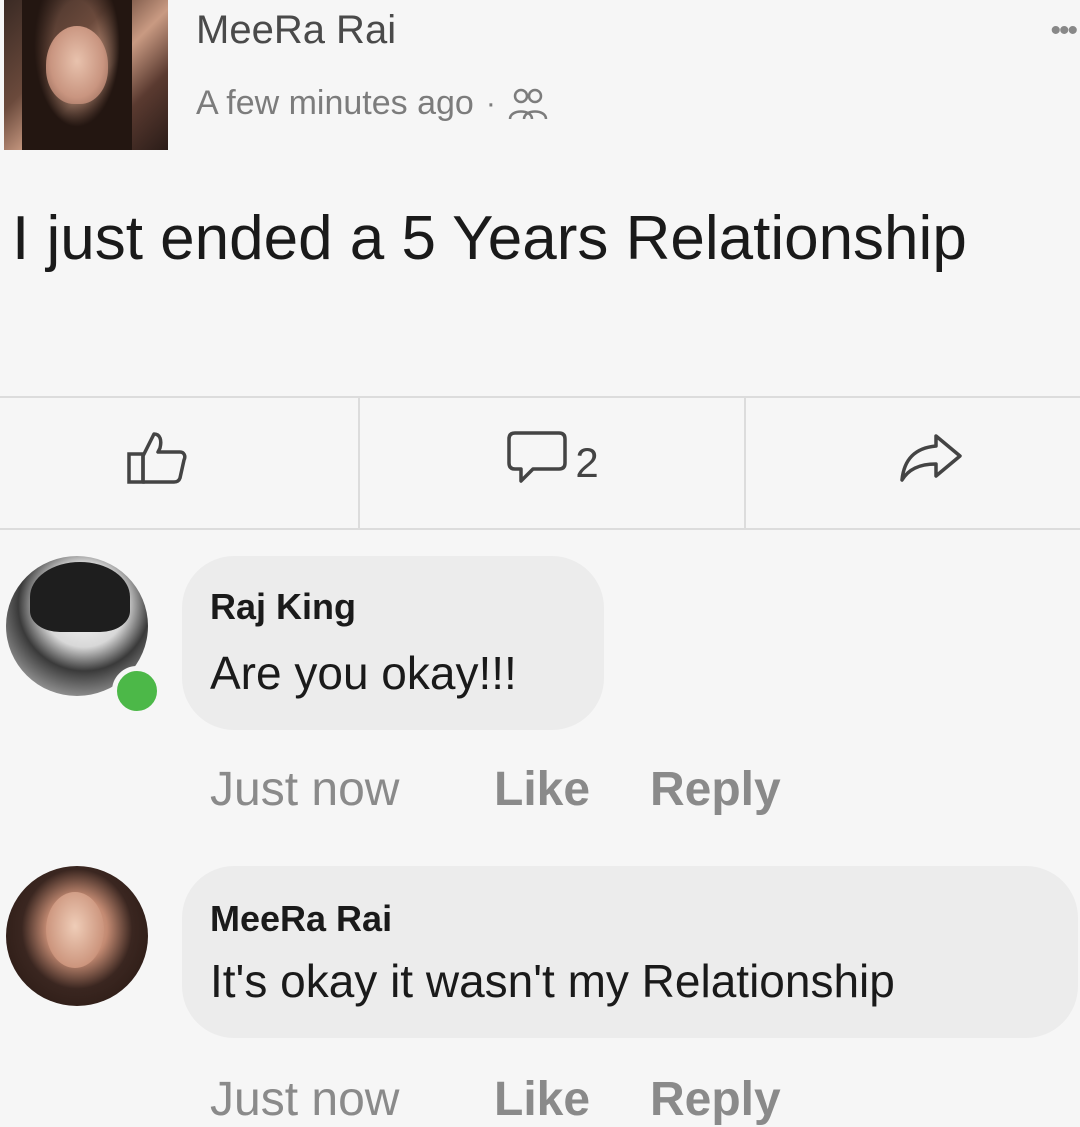  What do you see at coordinates (528, 104) in the screenshot?
I see `friends-icon` at bounding box center [528, 104].